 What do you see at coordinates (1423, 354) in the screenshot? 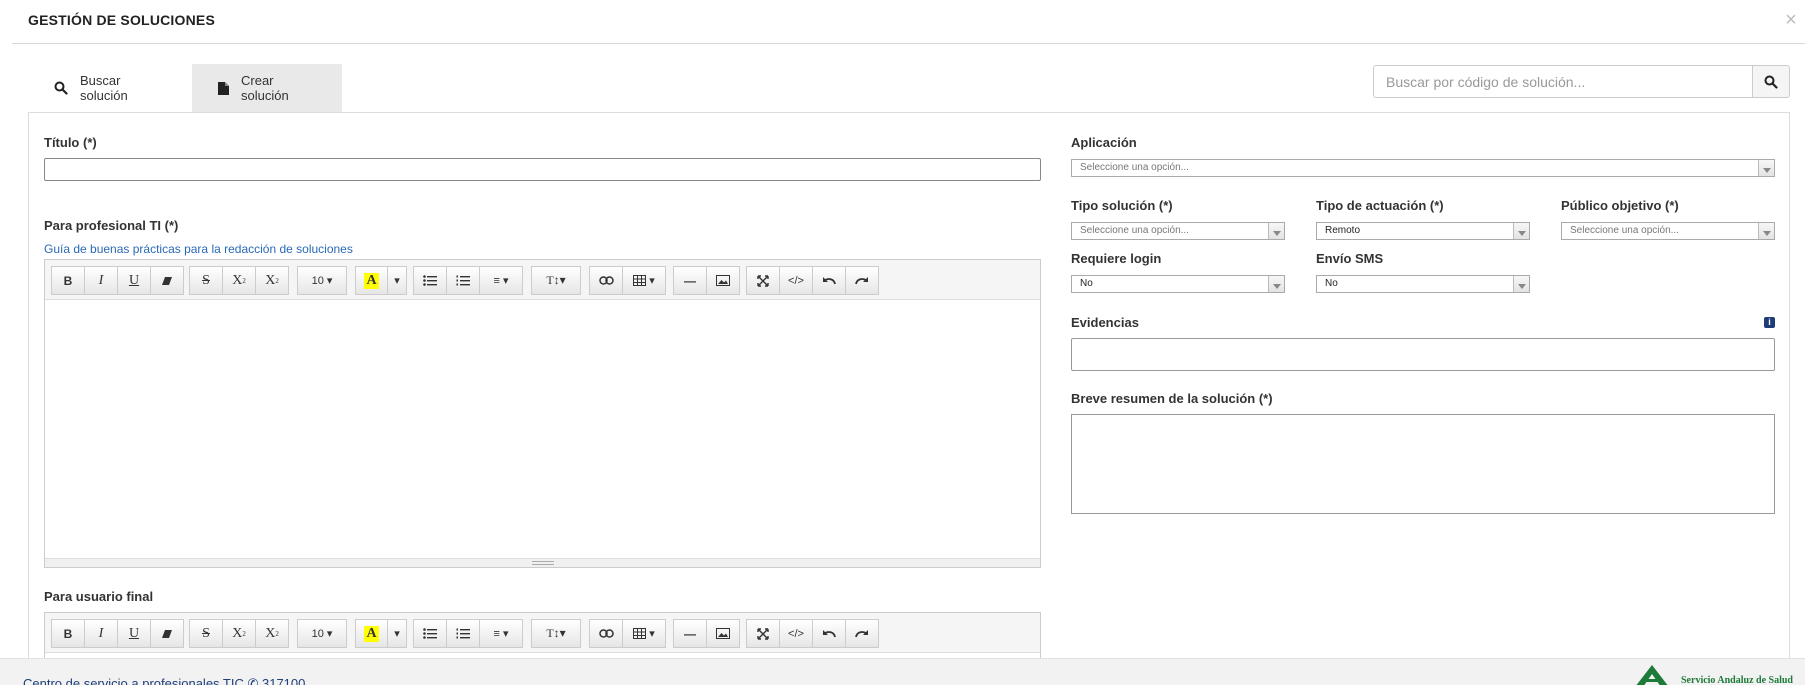
I see `evidencias-input` at bounding box center [1423, 354].